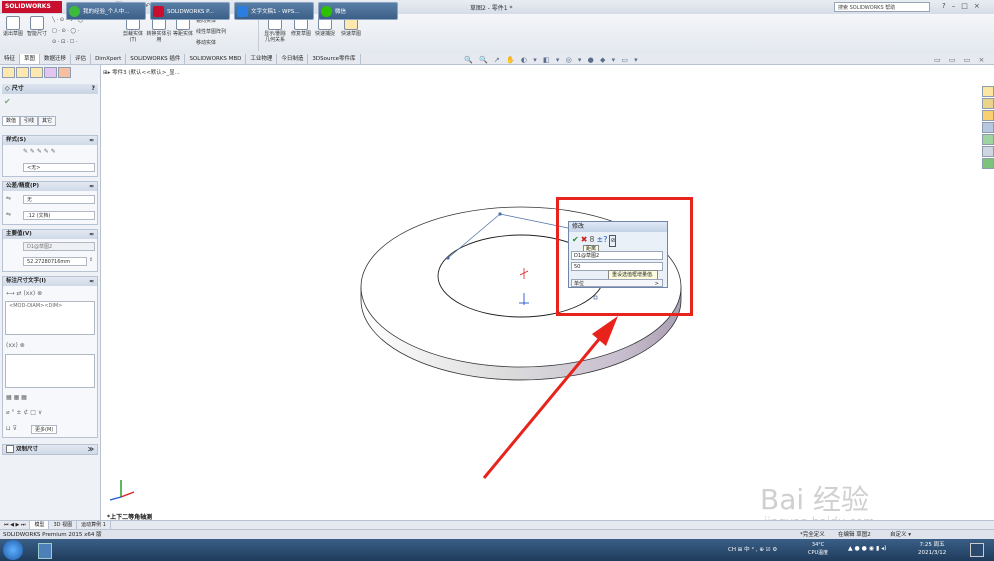 This screenshot has width=994, height=561. Describe the element at coordinates (242, 11) in the screenshot. I see `wps-icon` at that location.